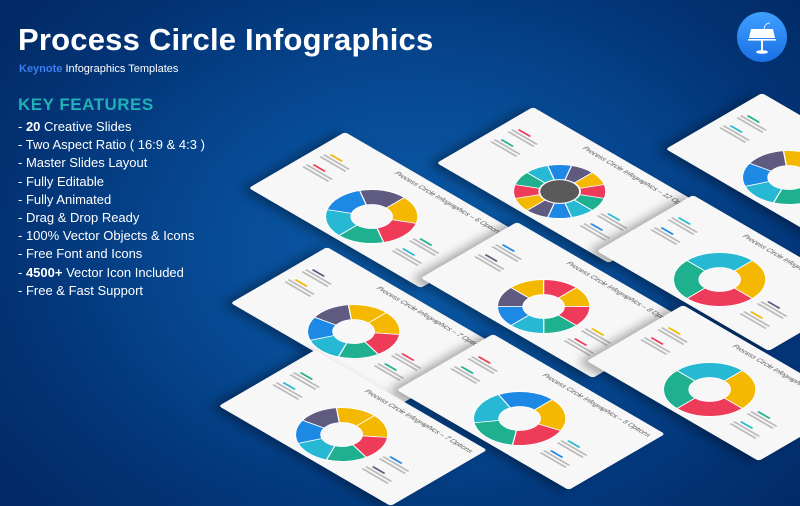  What do you see at coordinates (770, 177) in the screenshot?
I see `process-circle` at bounding box center [770, 177].